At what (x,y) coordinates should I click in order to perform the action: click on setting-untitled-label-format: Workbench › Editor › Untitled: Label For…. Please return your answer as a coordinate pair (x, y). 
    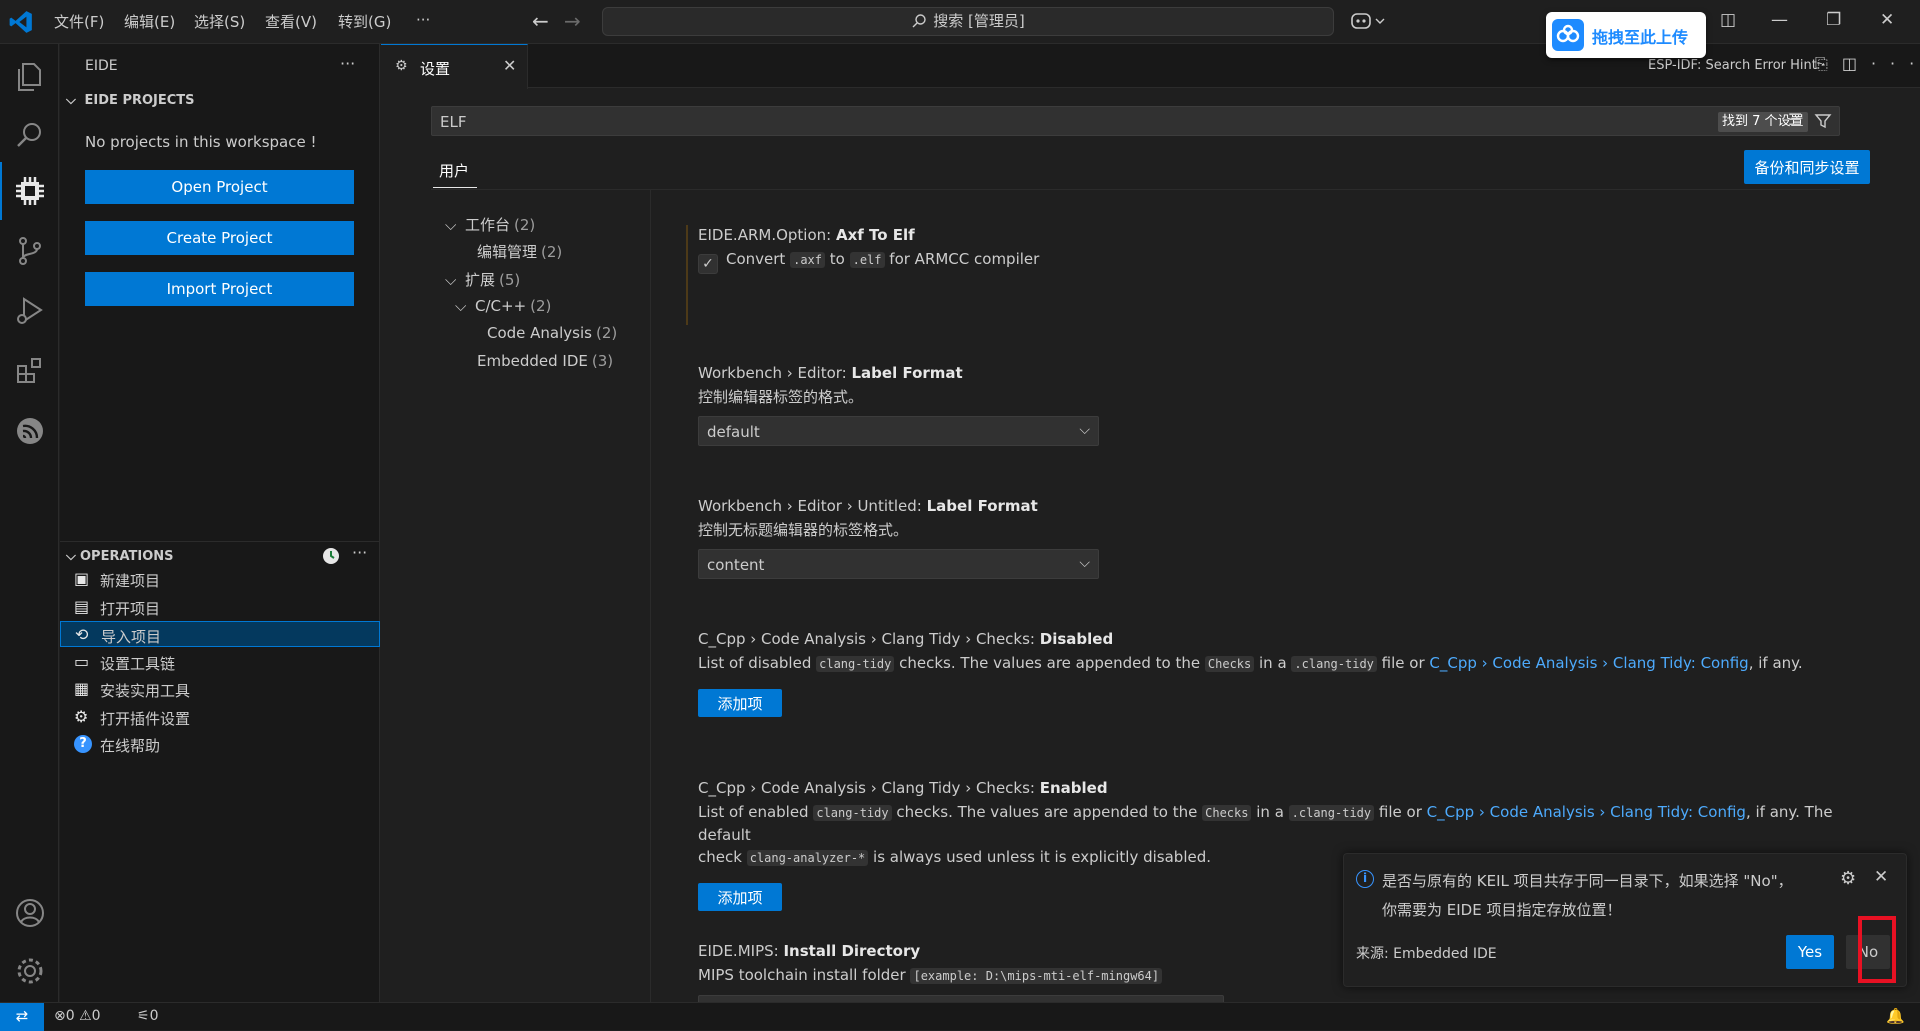
    Looking at the image, I should click on (1288, 538).